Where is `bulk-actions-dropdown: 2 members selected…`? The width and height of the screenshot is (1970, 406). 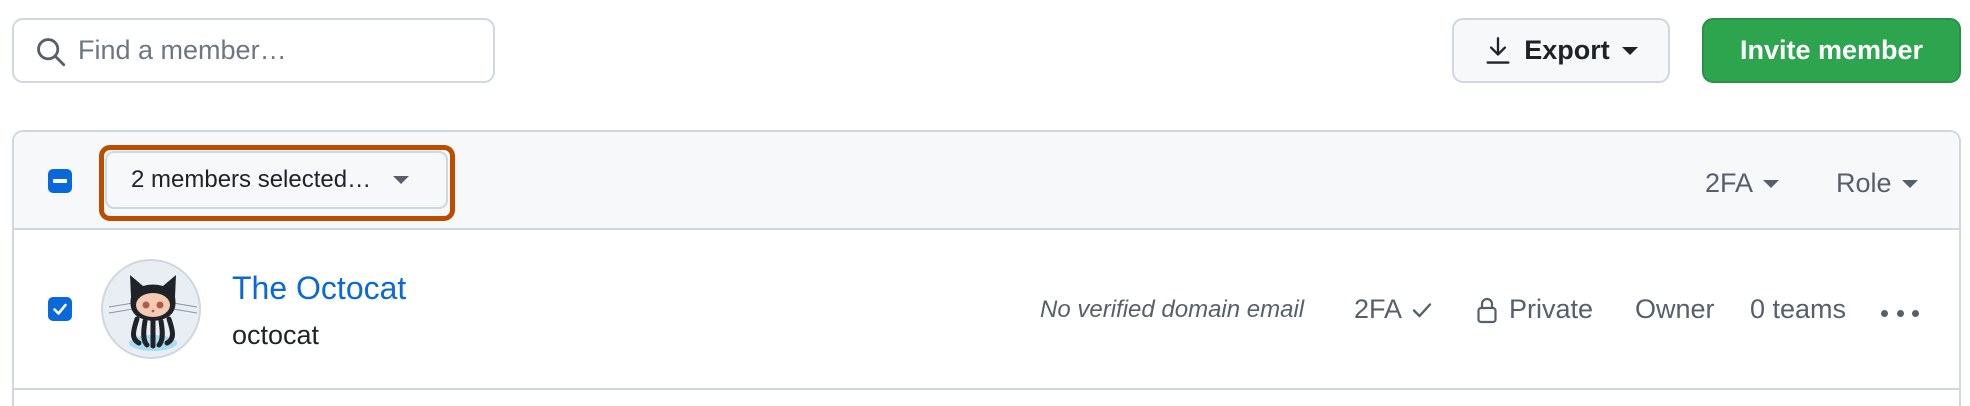 bulk-actions-dropdown: 2 members selected… is located at coordinates (276, 180).